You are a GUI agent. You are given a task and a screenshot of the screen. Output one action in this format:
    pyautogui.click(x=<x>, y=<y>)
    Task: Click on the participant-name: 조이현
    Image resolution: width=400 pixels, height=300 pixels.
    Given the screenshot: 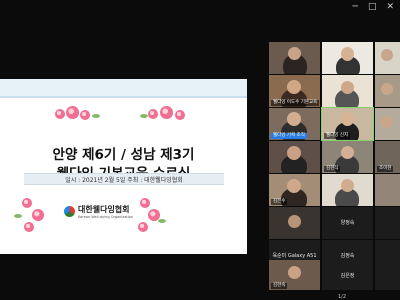 What is the action you would take?
    pyautogui.click(x=385, y=169)
    